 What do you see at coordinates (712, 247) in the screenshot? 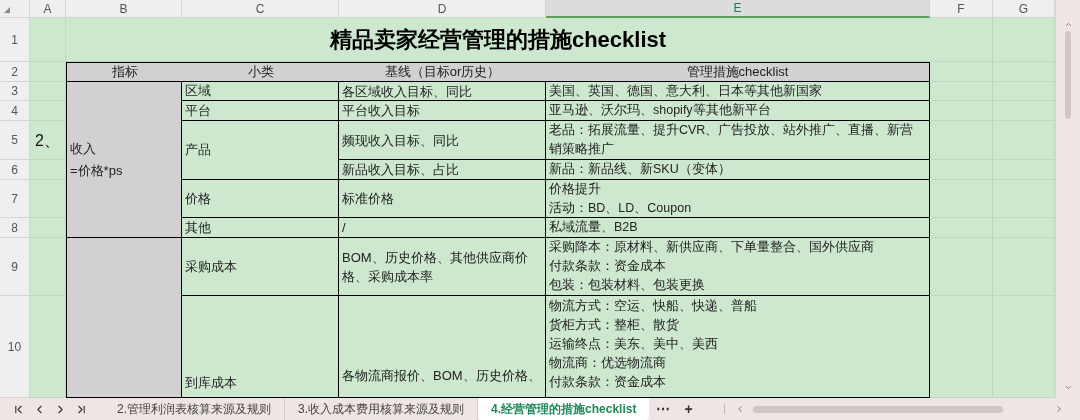
I see `cell-text-line: 采购降本：原材料、新供应商、下单量整合、国外供应商` at bounding box center [712, 247].